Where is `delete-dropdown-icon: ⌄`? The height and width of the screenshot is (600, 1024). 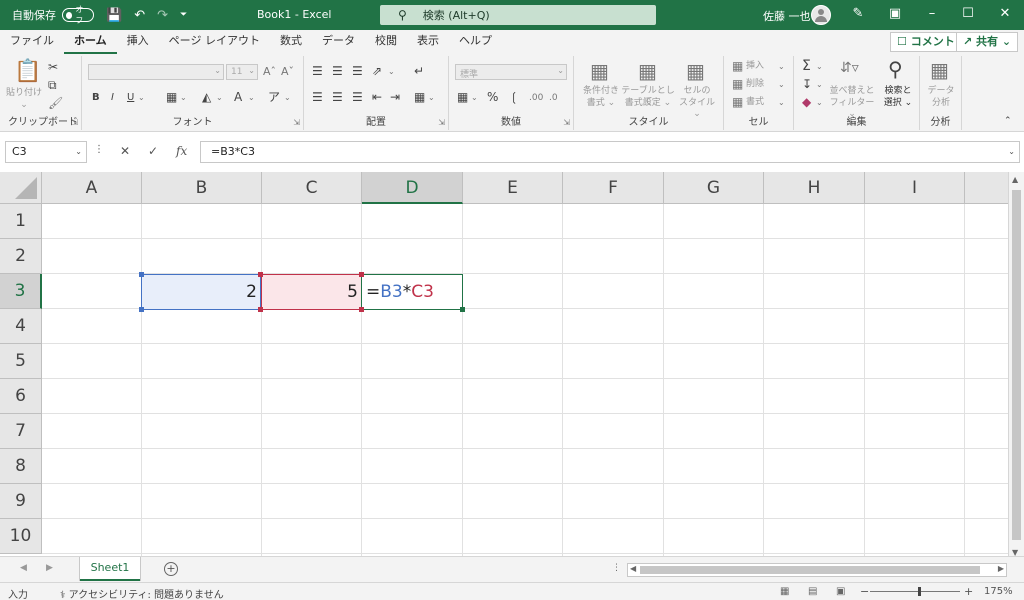
delete-dropdown-icon: ⌄ is located at coordinates (781, 85).